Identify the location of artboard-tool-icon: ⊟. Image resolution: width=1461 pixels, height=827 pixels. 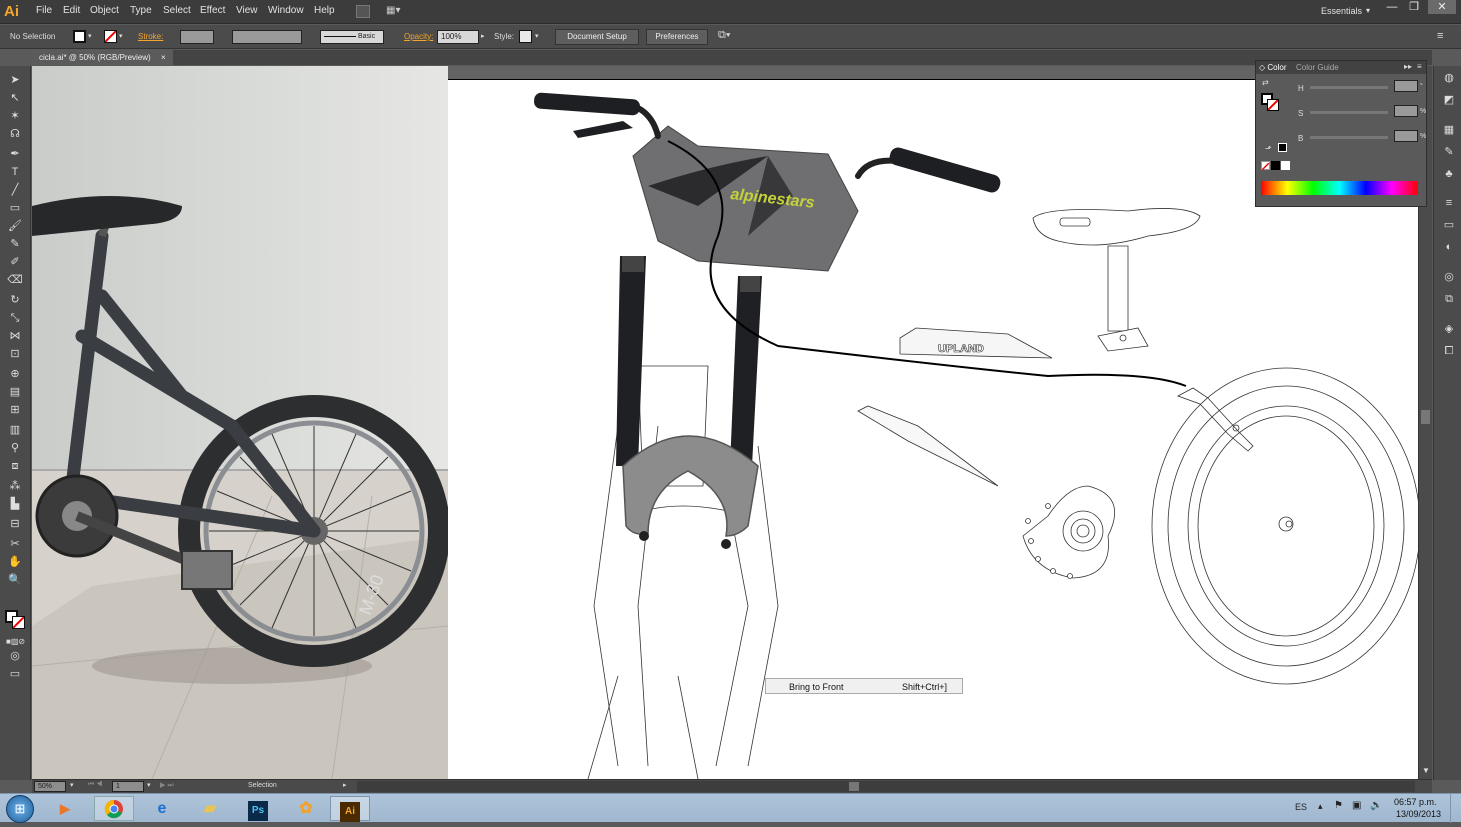
(15, 524).